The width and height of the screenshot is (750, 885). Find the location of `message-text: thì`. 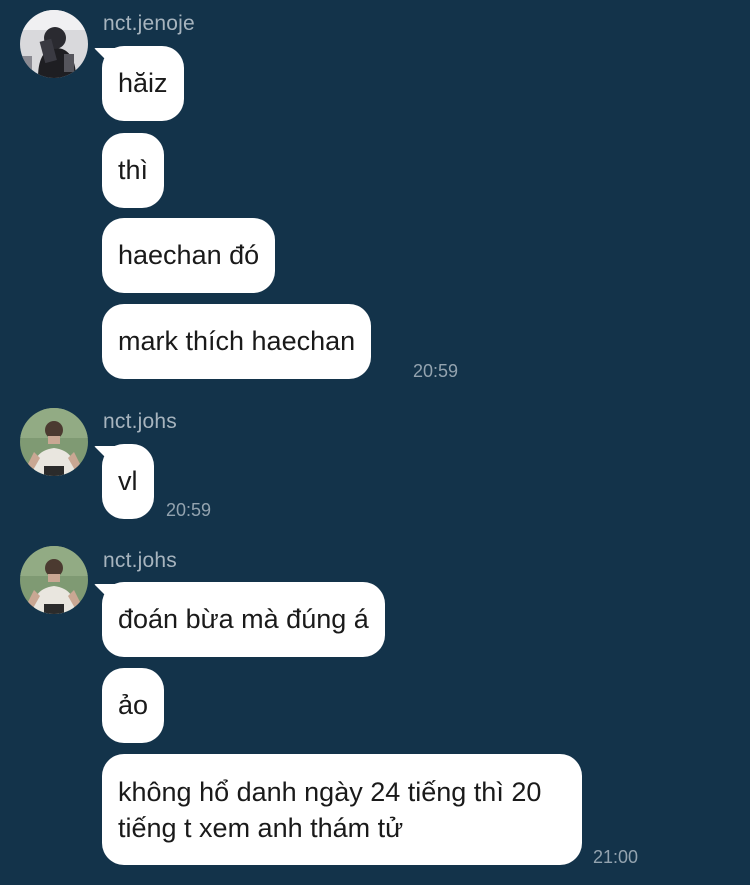

message-text: thì is located at coordinates (133, 170).